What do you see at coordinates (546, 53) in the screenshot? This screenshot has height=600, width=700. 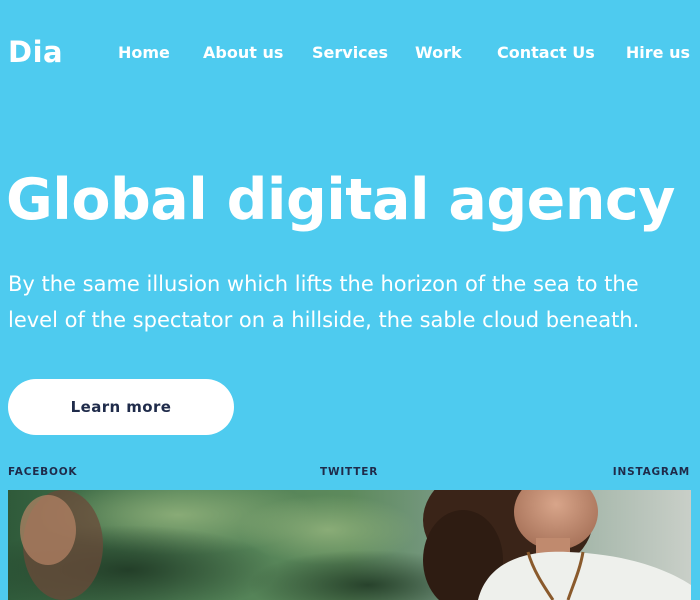 I see `nav-link-contact-us: Contact Us` at bounding box center [546, 53].